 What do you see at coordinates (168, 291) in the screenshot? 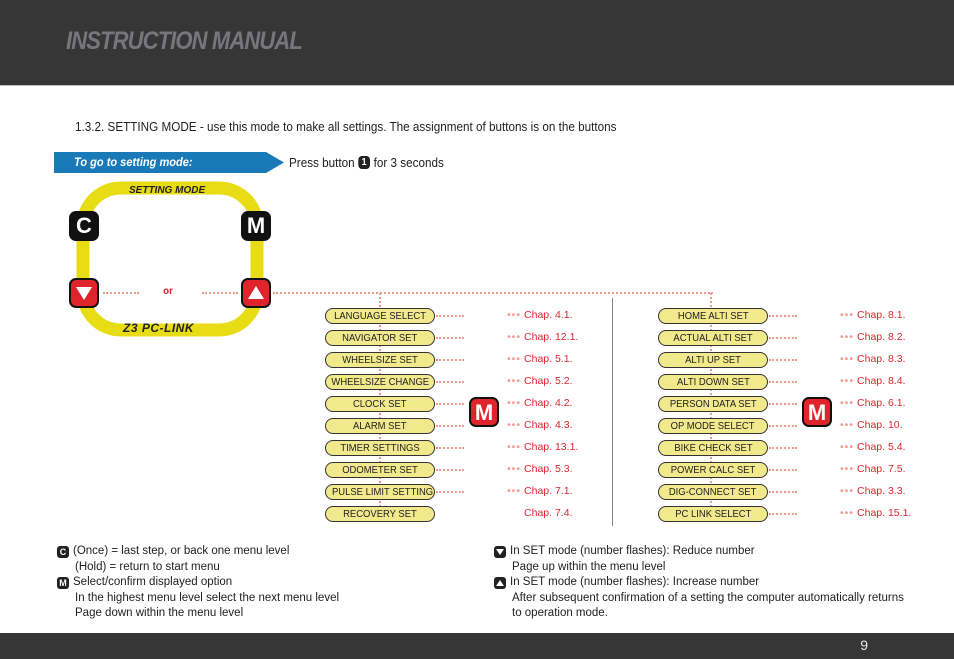
I see `or-label: or` at bounding box center [168, 291].